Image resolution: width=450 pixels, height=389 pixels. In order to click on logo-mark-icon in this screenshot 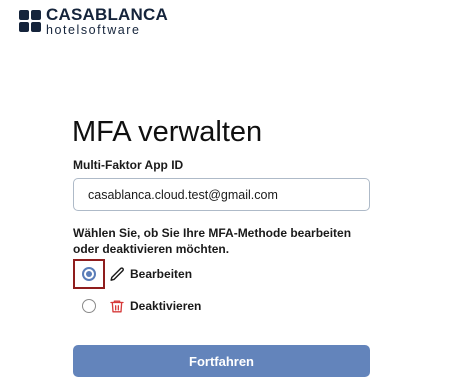, I will do `click(30, 21)`.